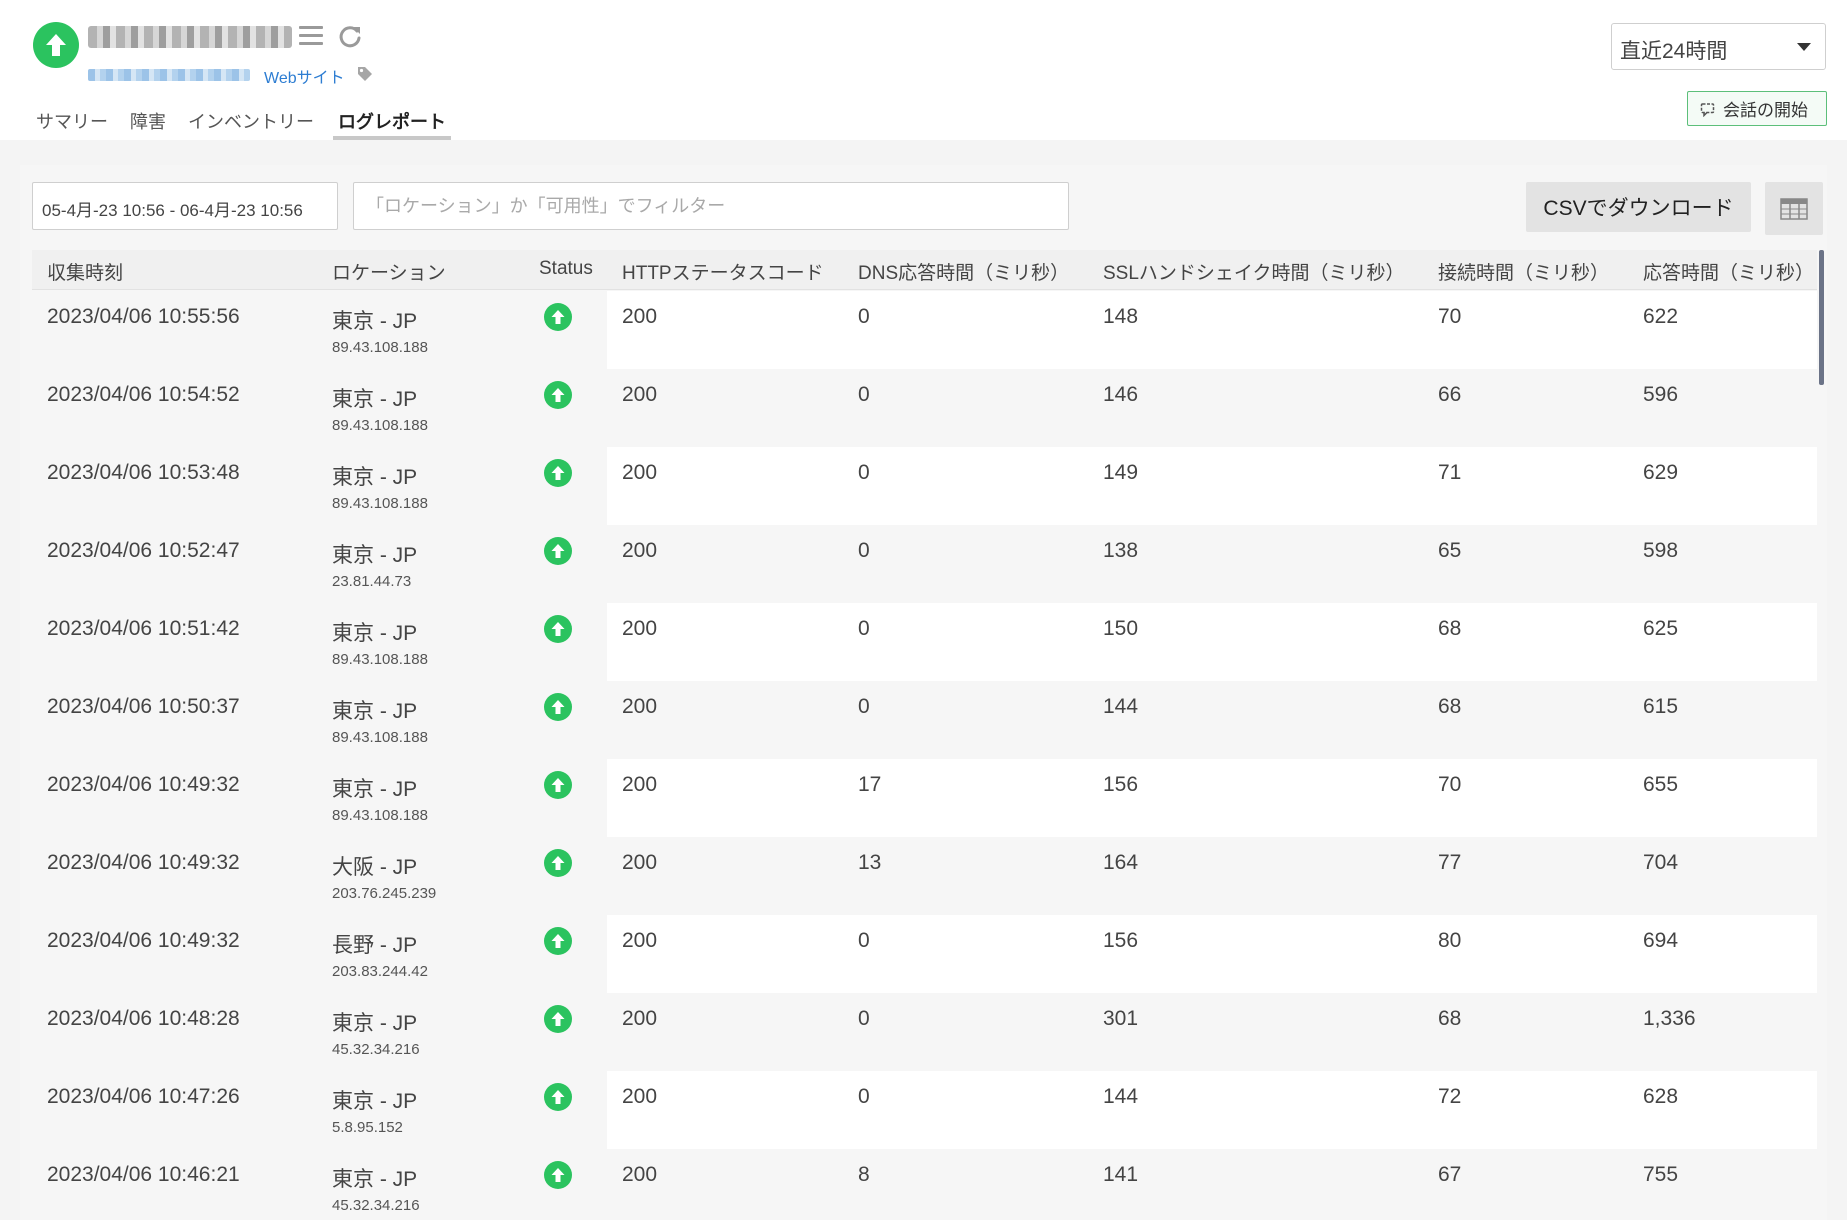 This screenshot has height=1220, width=1847. What do you see at coordinates (392, 123) in the screenshot?
I see `tab-log-report: ログレポート` at bounding box center [392, 123].